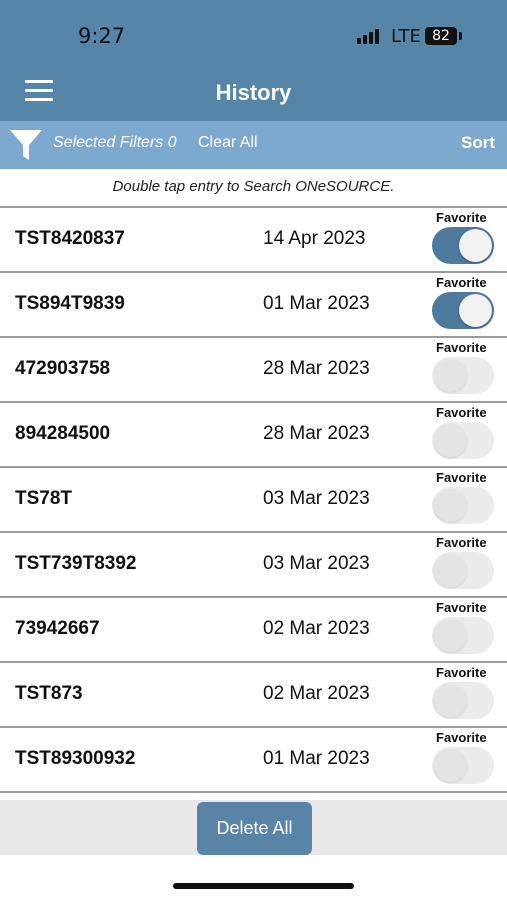  I want to click on cellular-signal-icon, so click(370, 36).